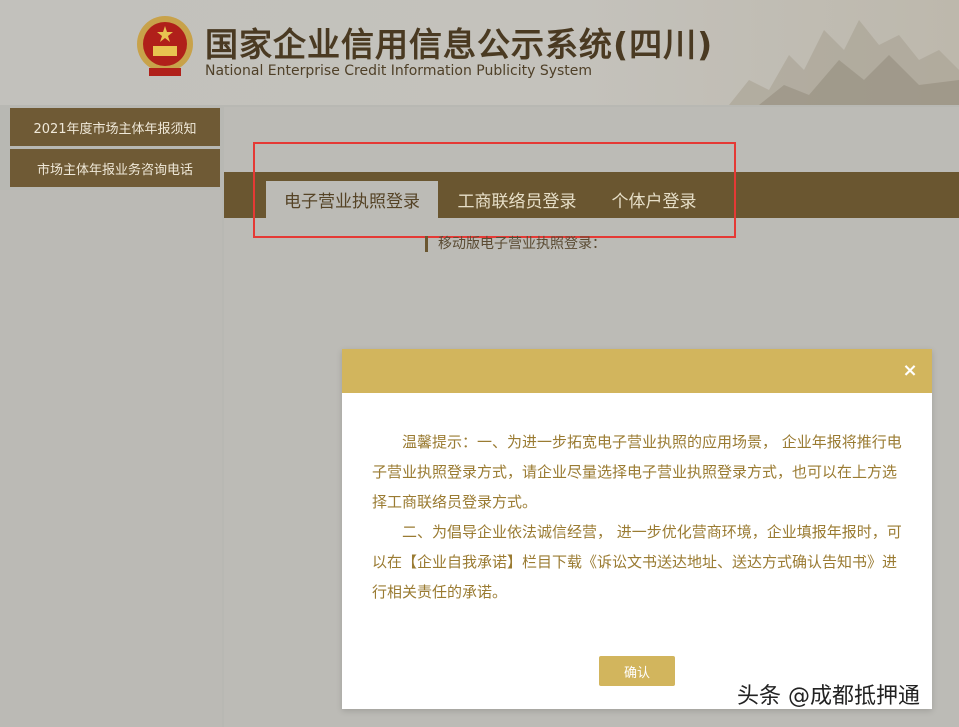  Describe the element at coordinates (910, 371) in the screenshot. I see `close-icon: ×` at that location.